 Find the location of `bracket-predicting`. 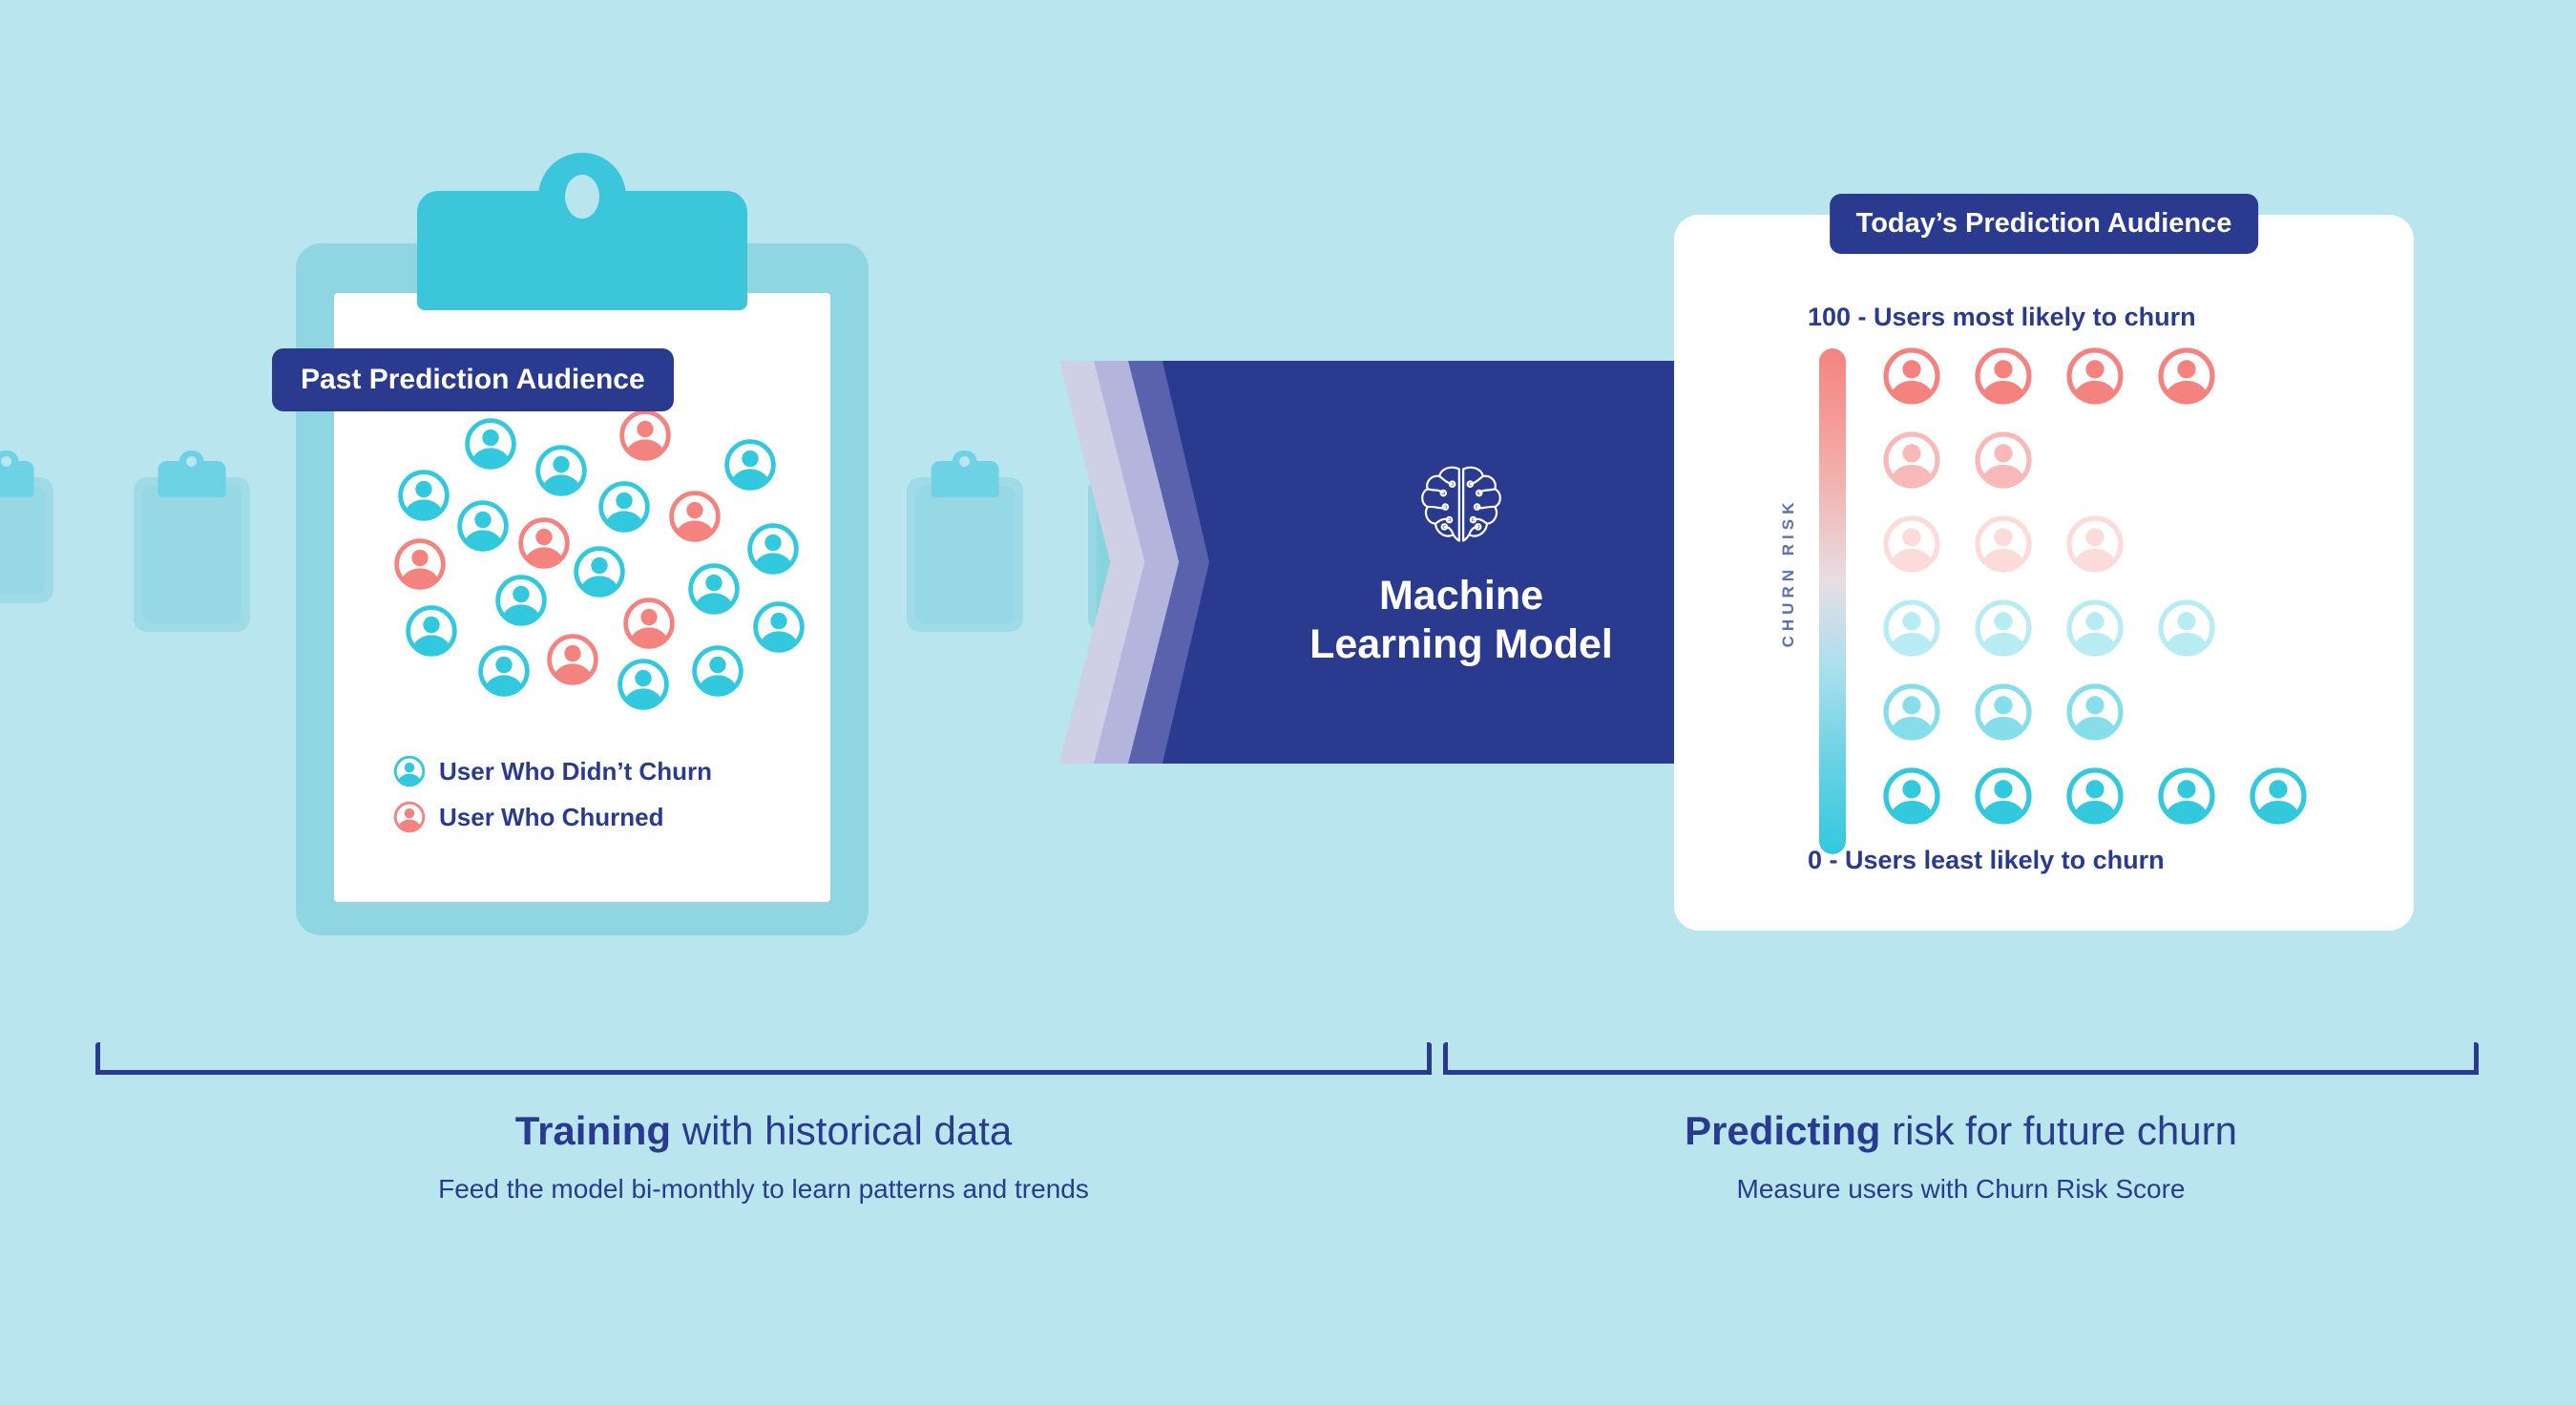

bracket-predicting is located at coordinates (1961, 1058).